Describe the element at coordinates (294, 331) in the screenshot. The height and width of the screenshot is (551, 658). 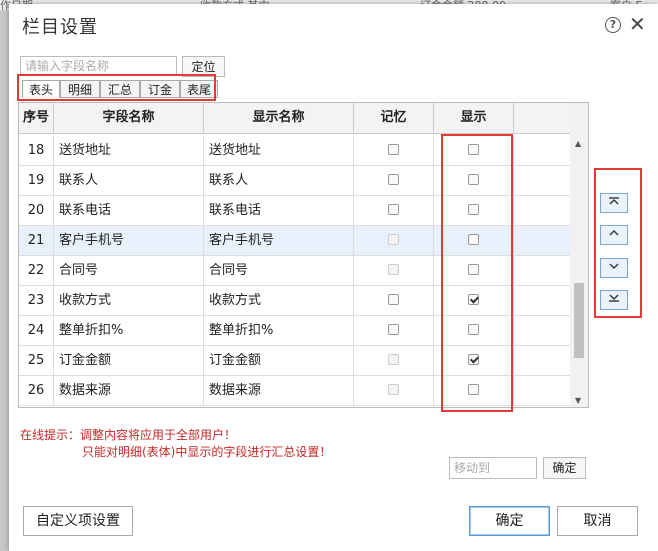
I see `table-row: 24 整单折扣% 整单折扣%` at that location.